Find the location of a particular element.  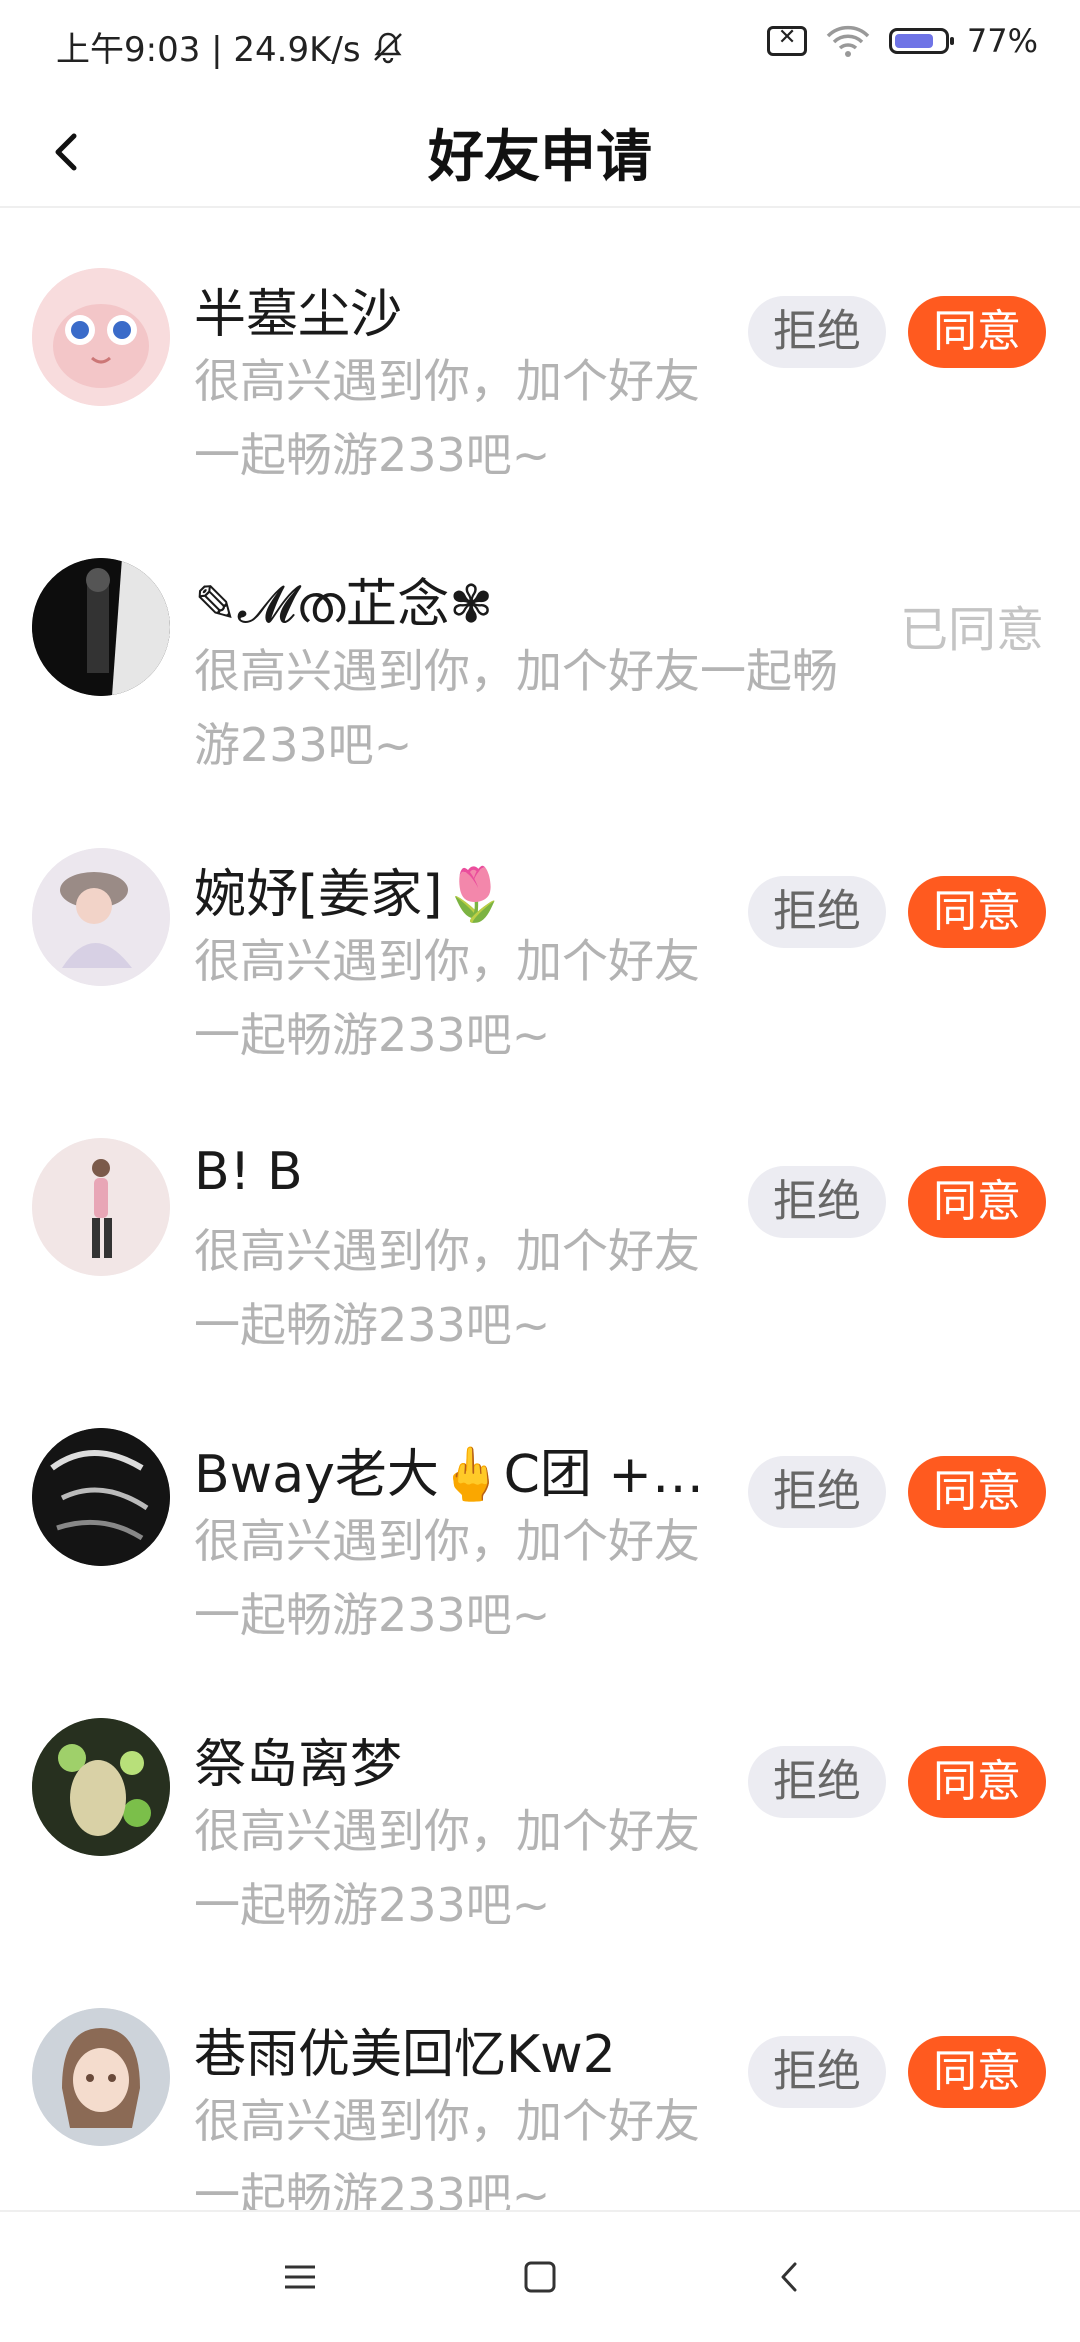

system-nav-bar is located at coordinates (540, 2276).